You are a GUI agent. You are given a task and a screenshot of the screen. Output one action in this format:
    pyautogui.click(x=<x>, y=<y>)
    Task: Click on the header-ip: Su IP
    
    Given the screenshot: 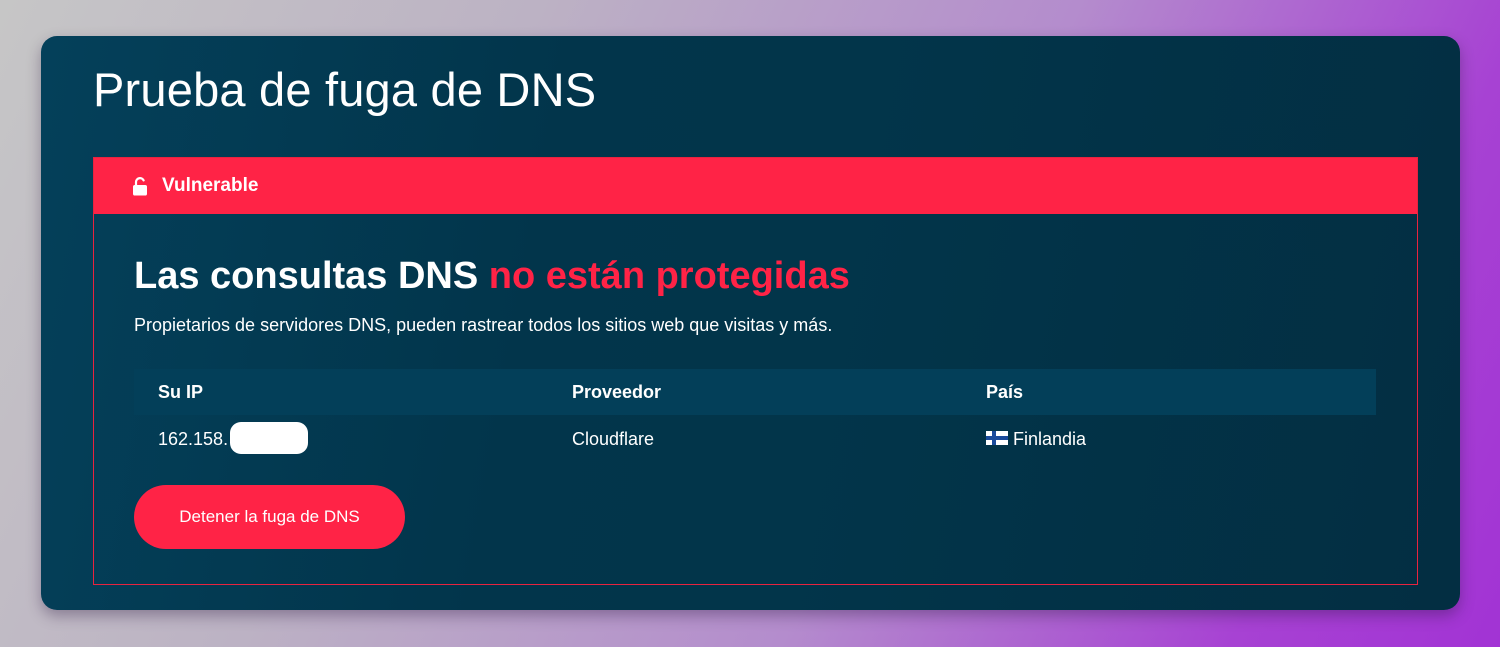 What is the action you would take?
    pyautogui.click(x=181, y=392)
    